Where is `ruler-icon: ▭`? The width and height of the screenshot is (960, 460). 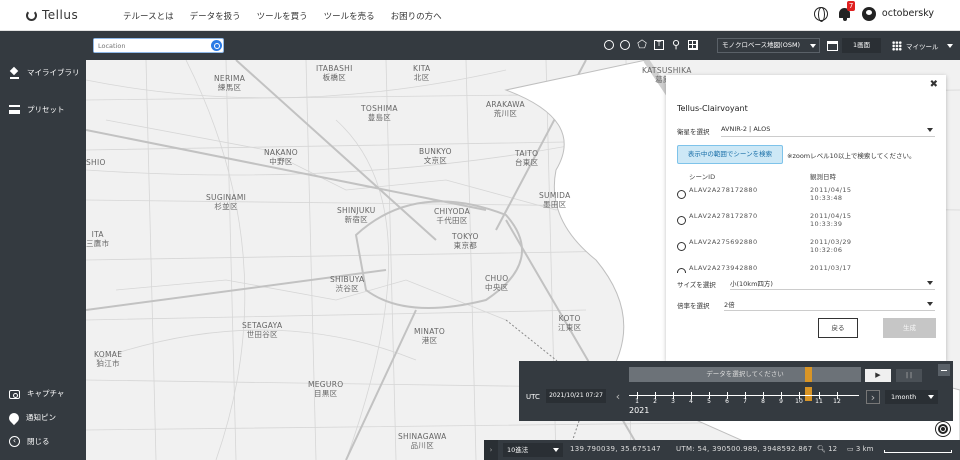 ruler-icon: ▭ is located at coordinates (850, 449).